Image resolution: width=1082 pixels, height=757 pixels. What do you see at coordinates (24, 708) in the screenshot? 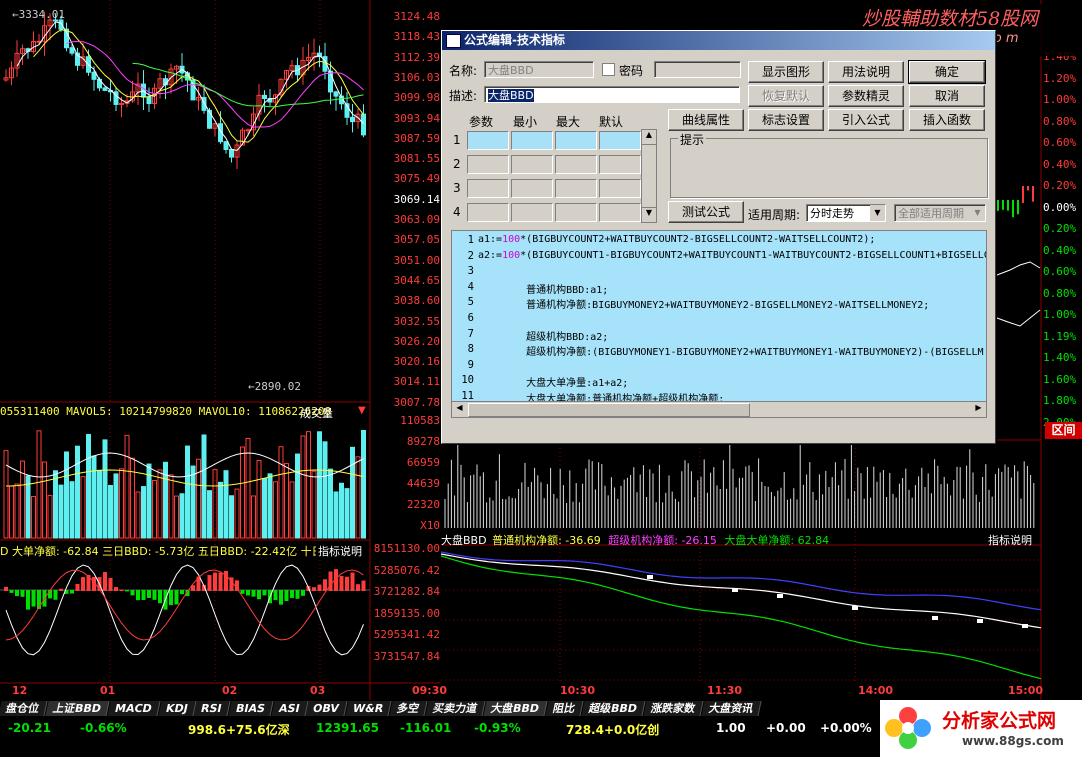
I see `indicator-tab: 盘仓位` at bounding box center [24, 708].